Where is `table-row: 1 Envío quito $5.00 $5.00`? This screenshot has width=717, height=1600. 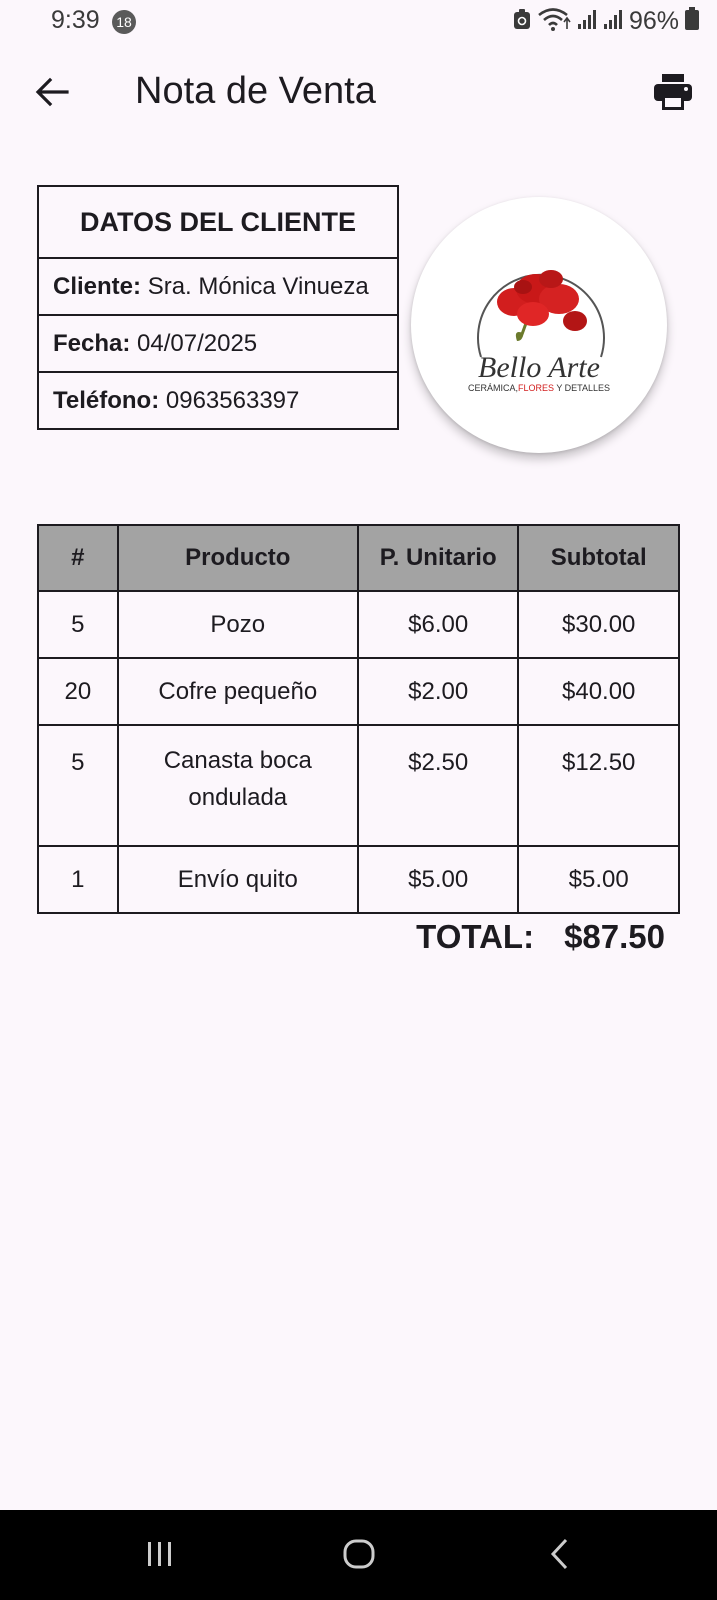
table-row: 1 Envío quito $5.00 $5.00 is located at coordinates (358, 879).